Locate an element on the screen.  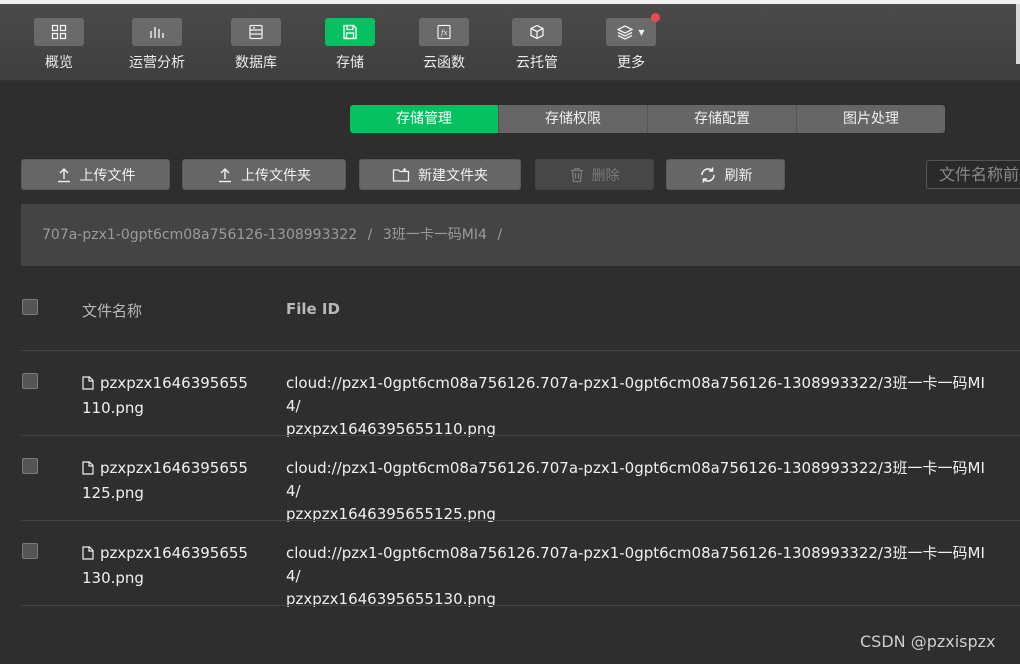
chevron-down-icon: ▼ is located at coordinates (641, 32).